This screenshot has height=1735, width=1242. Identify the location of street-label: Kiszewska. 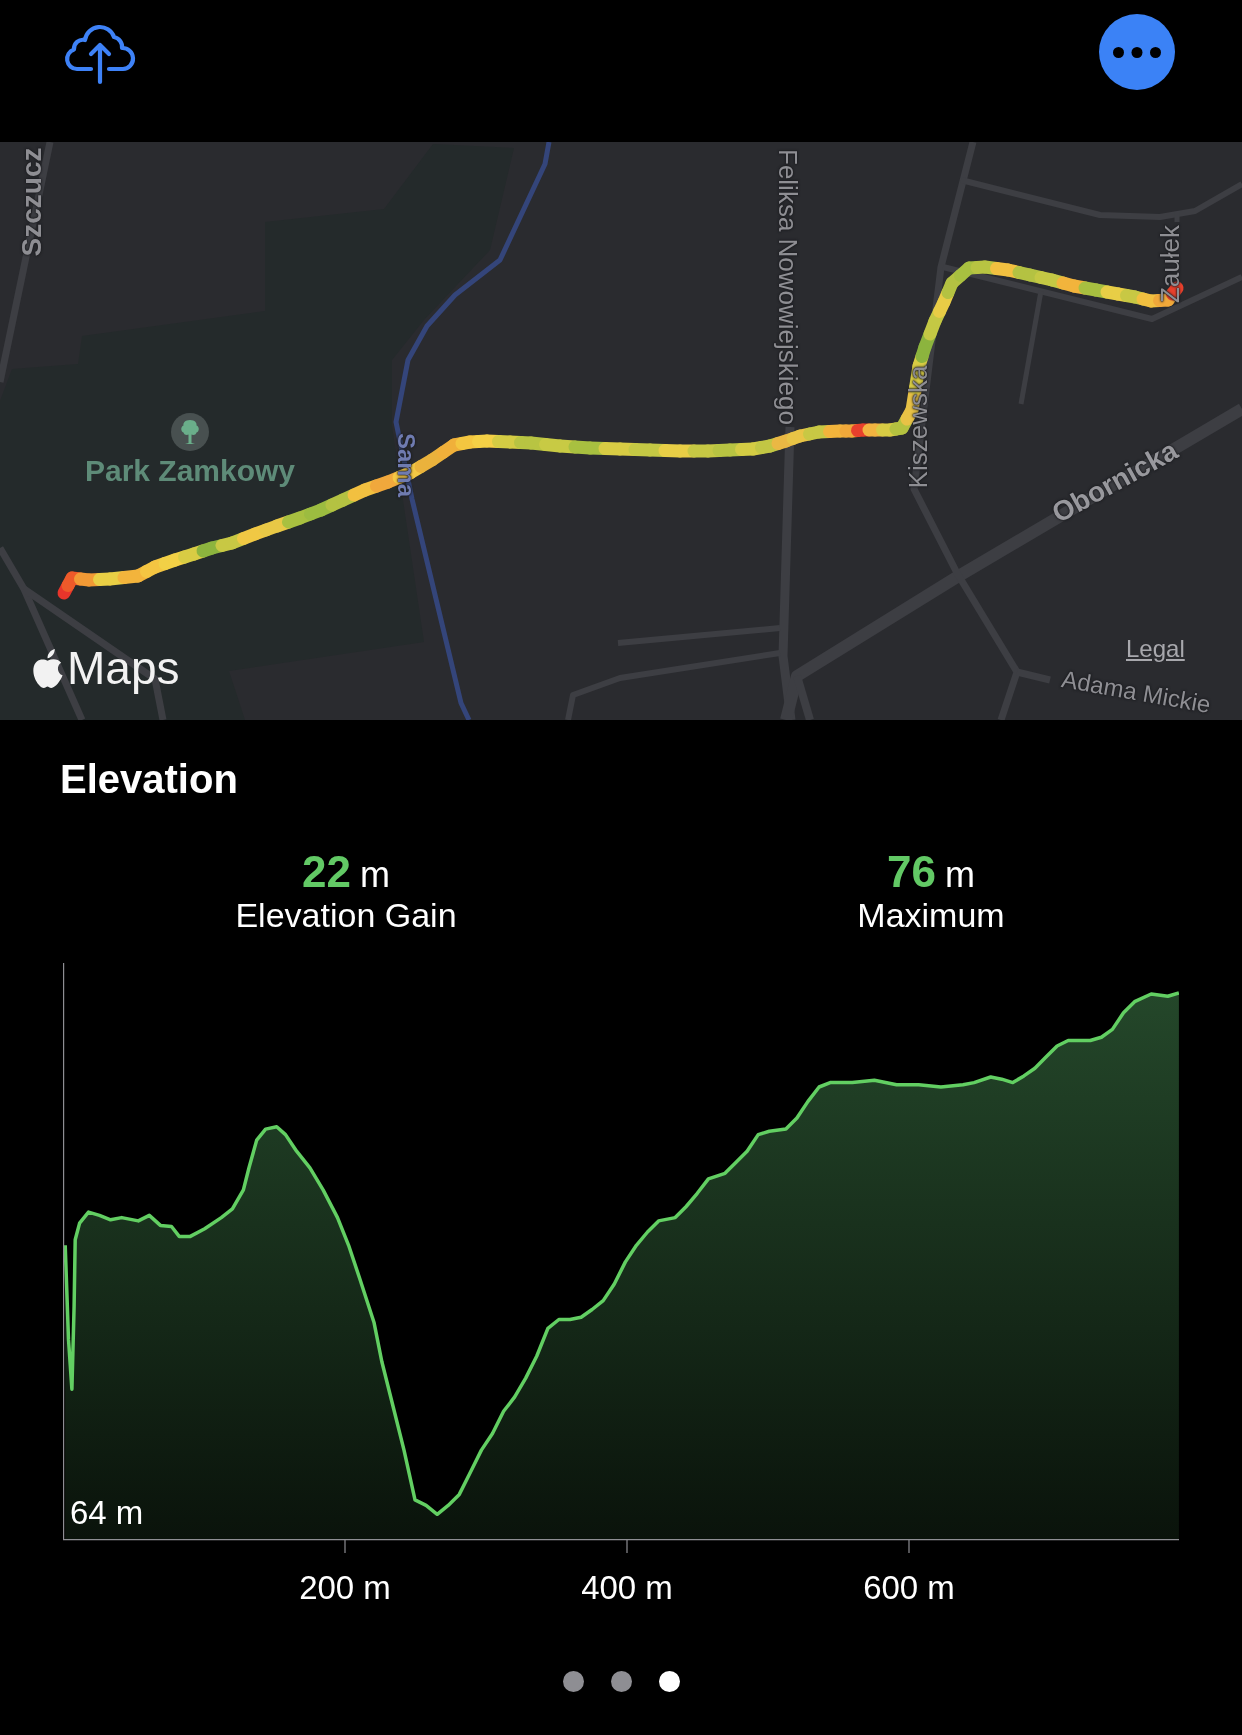
(918, 427).